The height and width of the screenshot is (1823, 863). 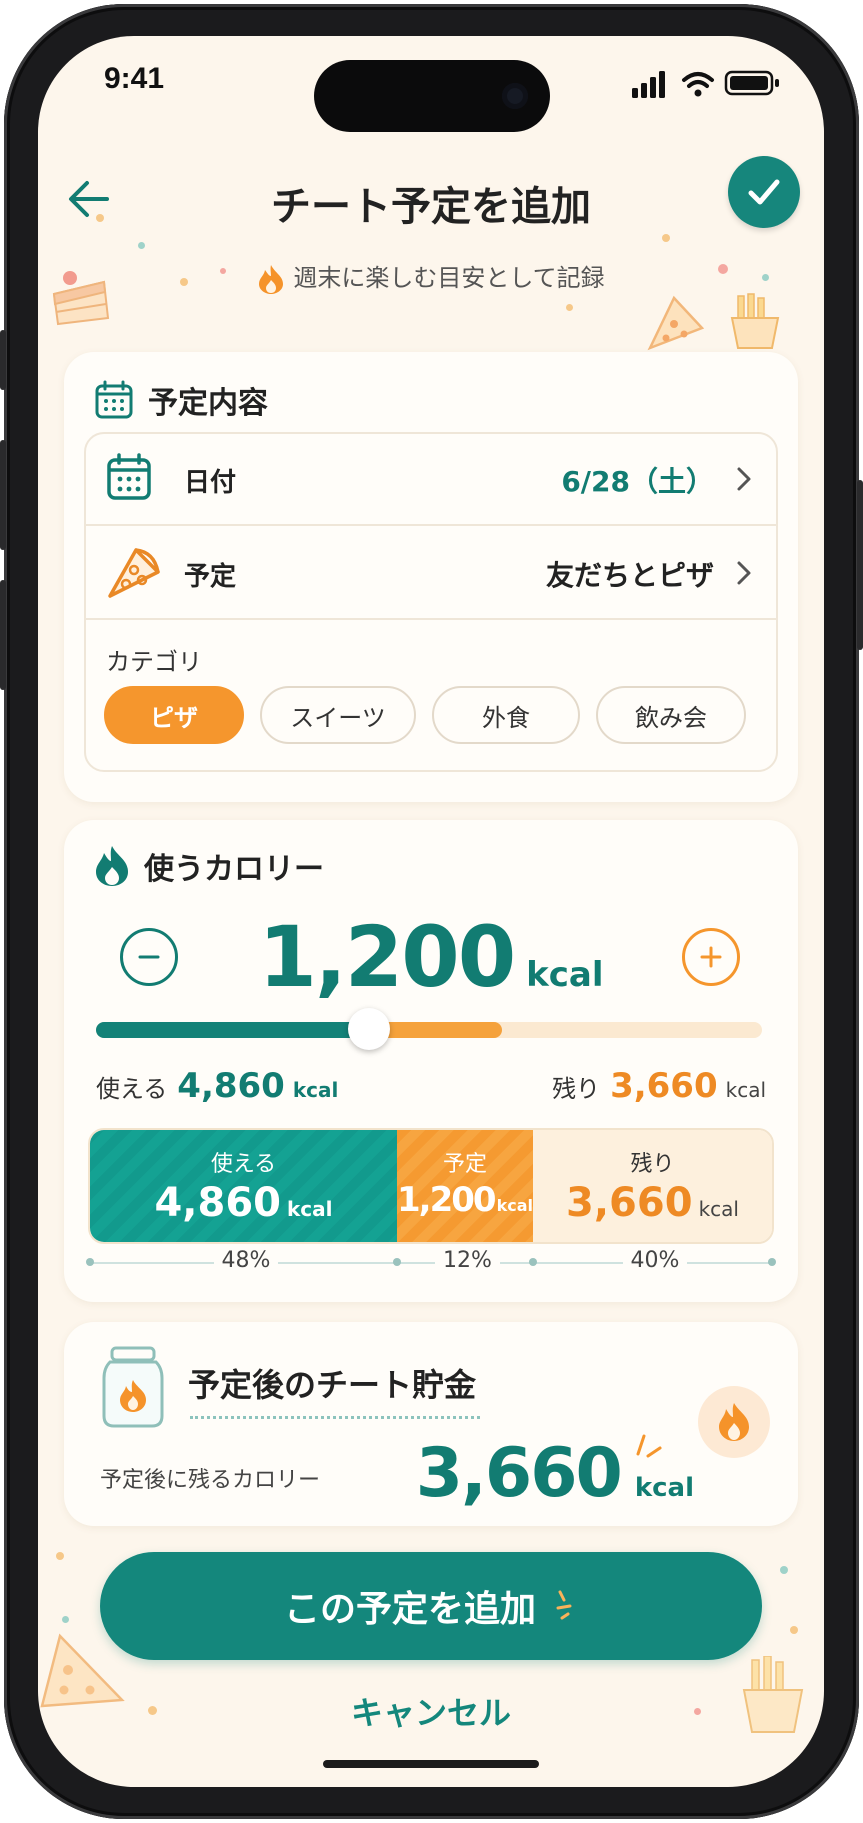 I want to click on breakdown-available-label: 使える, so click(x=243, y=1164).